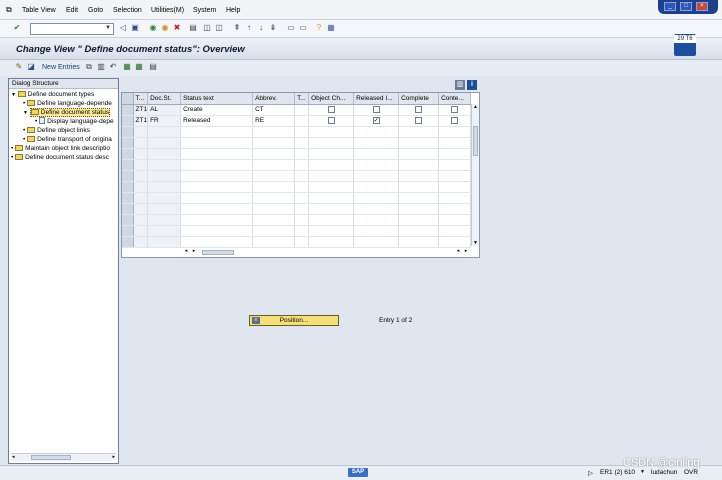  I want to click on undo-change-icon: ↶, so click(113, 67).